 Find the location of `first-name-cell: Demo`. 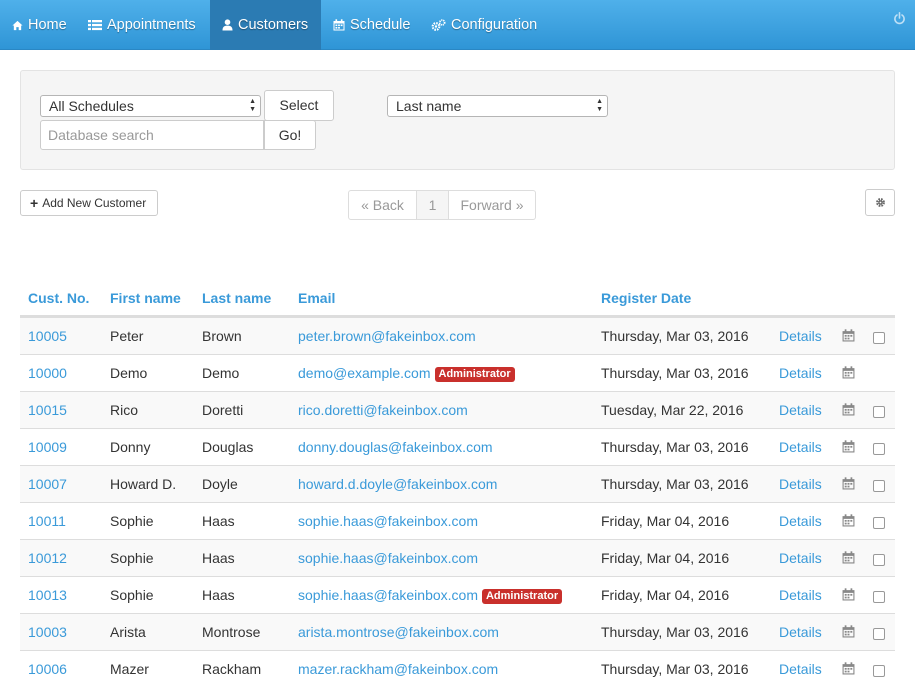

first-name-cell: Demo is located at coordinates (129, 373).